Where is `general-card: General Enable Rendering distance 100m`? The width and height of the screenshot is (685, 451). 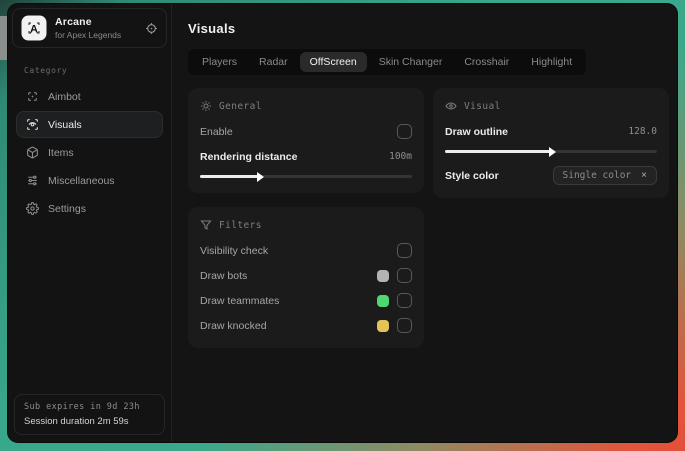
general-card: General Enable Rendering distance 100m is located at coordinates (306, 140).